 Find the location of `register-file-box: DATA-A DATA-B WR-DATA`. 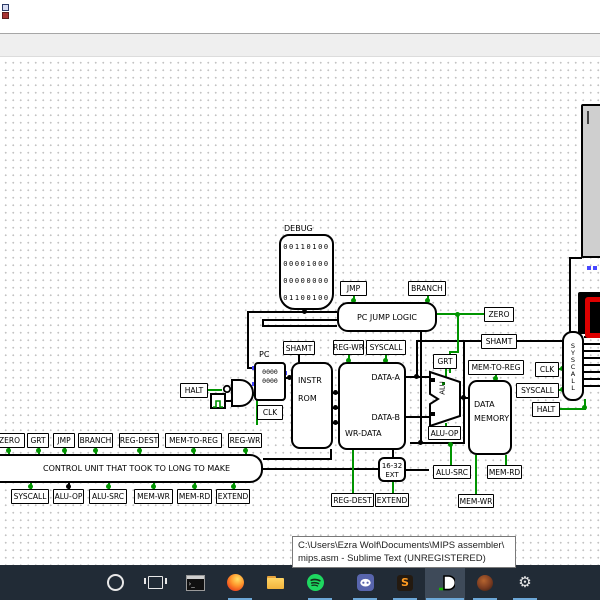

register-file-box: DATA-A DATA-B WR-DATA is located at coordinates (372, 406).